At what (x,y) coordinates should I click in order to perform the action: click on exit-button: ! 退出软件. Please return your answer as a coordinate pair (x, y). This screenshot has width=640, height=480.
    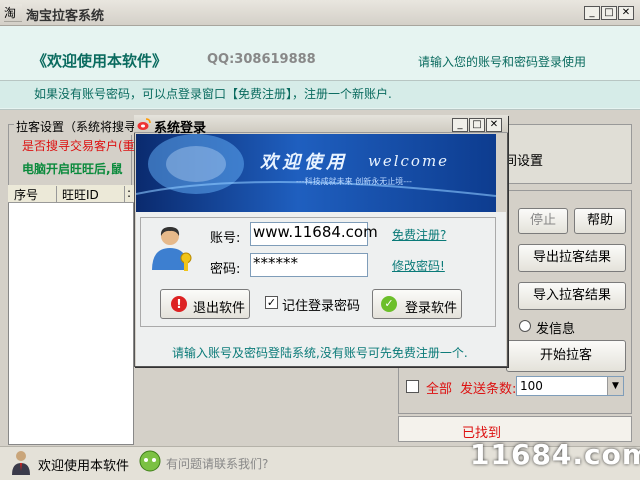
    Looking at the image, I should click on (205, 304).